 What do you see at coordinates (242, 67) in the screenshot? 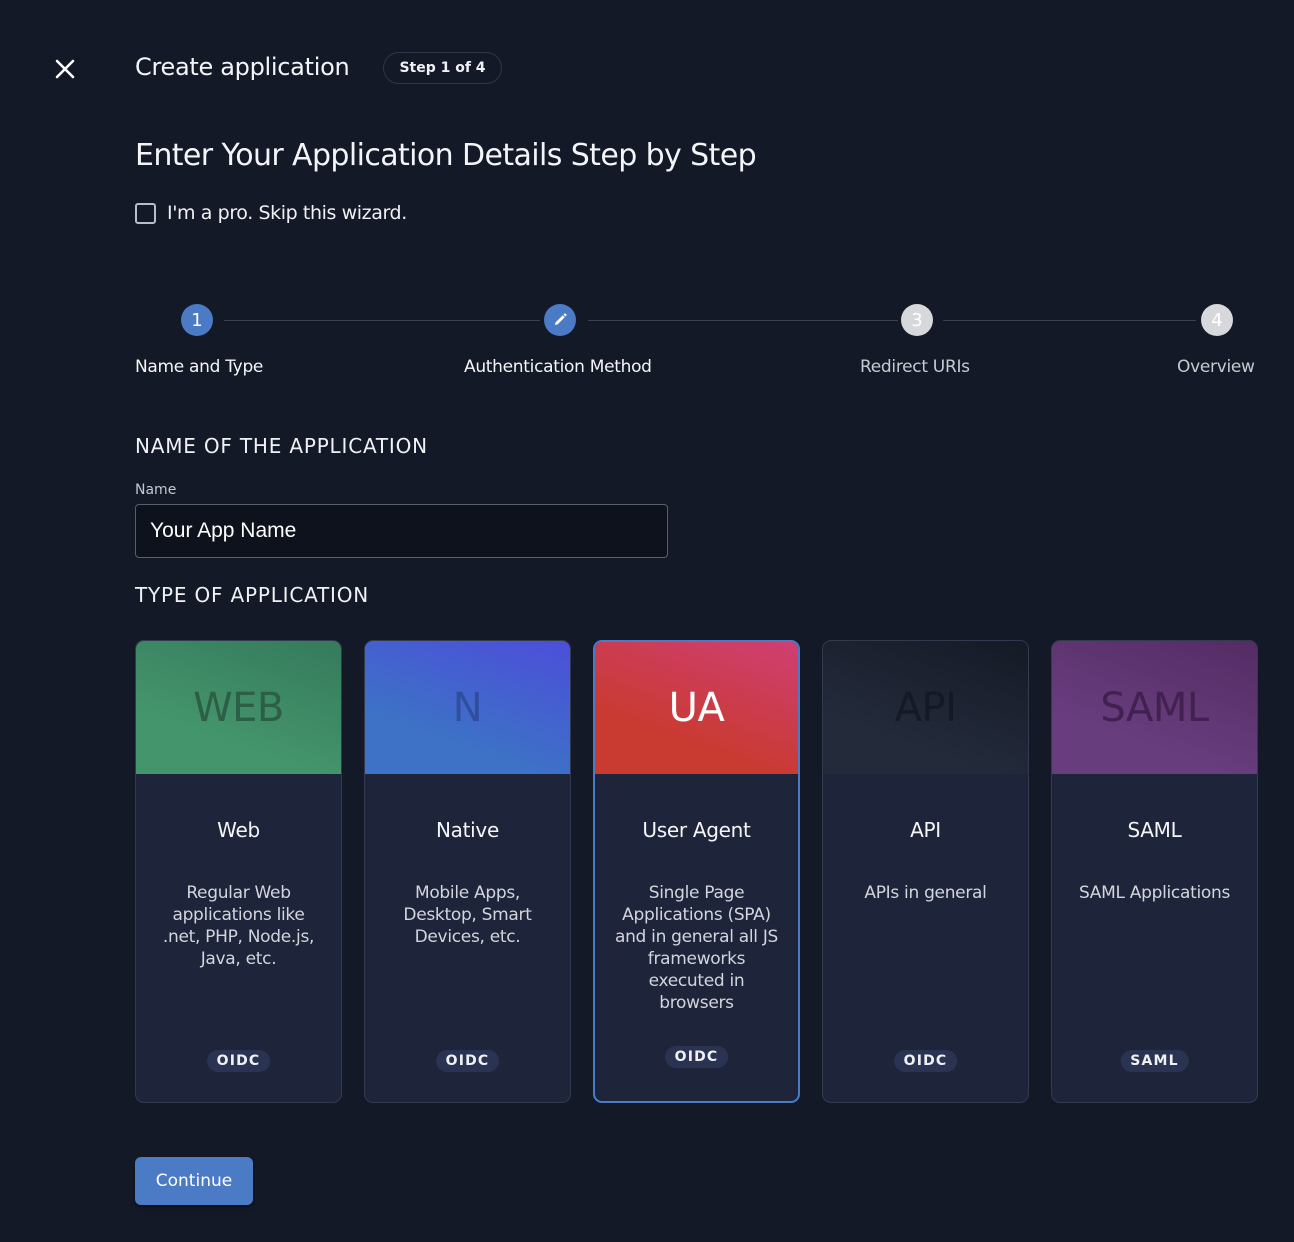
I see `page-title: Create application` at bounding box center [242, 67].